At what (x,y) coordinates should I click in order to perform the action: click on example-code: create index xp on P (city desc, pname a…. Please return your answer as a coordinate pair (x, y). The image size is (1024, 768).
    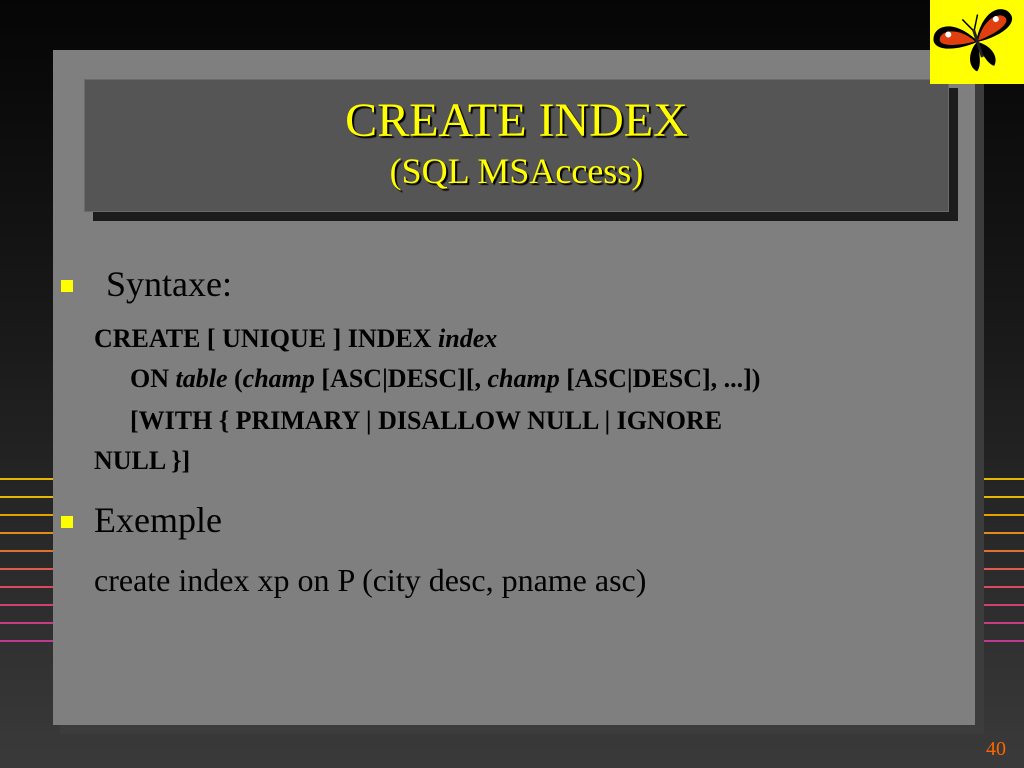
    Looking at the image, I should click on (370, 580).